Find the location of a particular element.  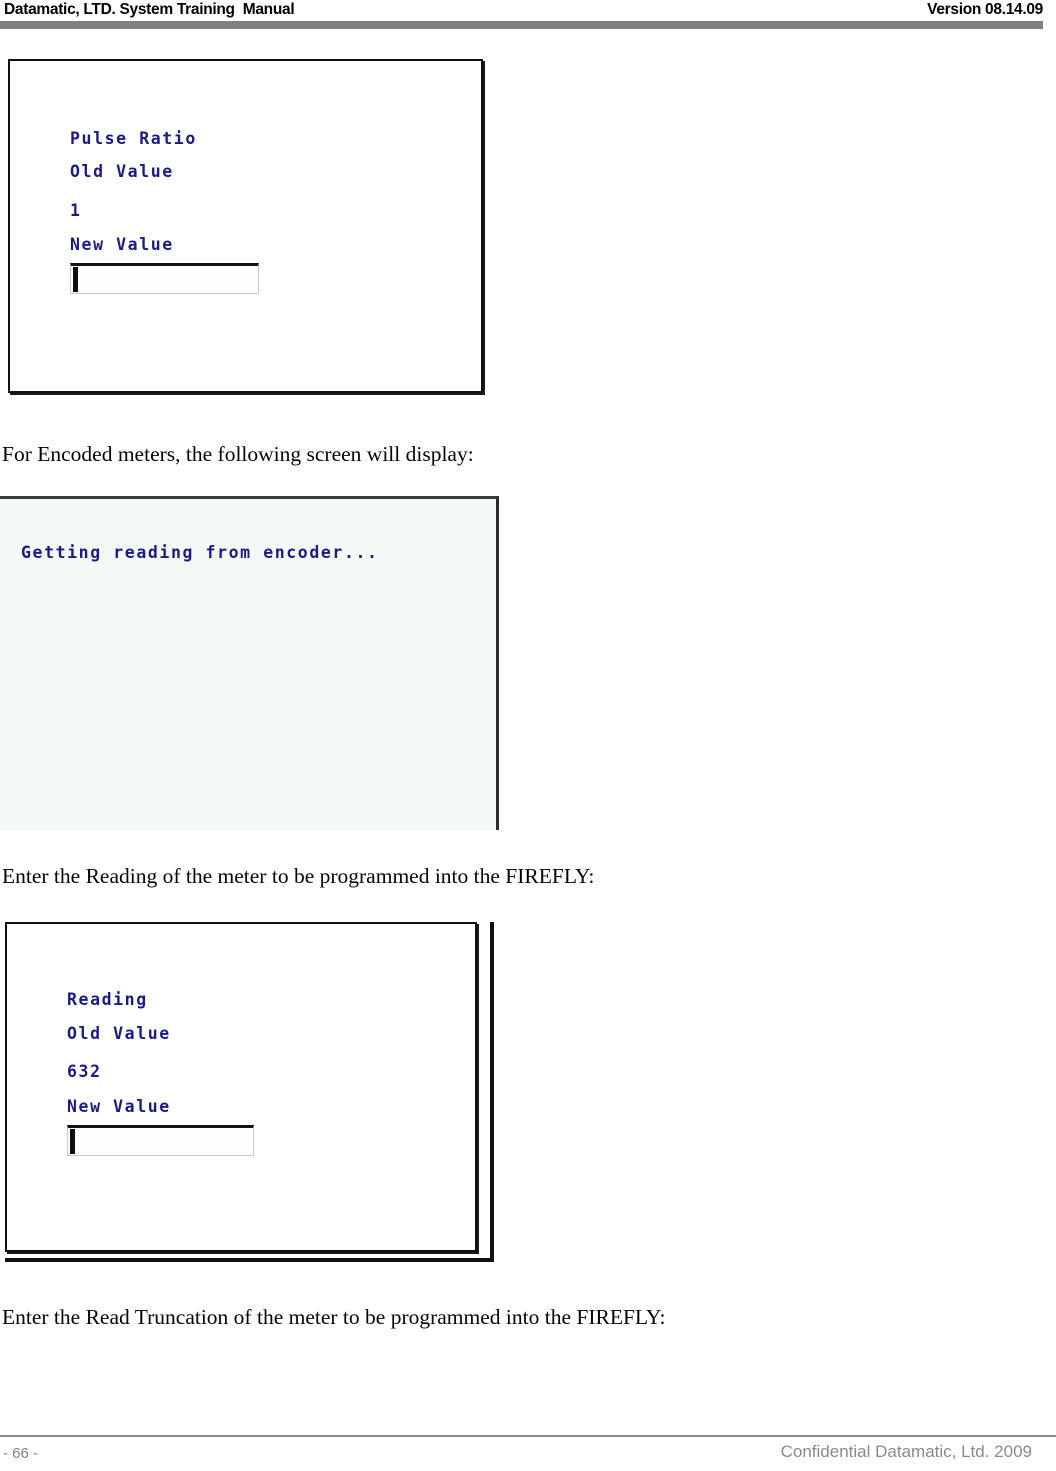

header-divider-bar is located at coordinates (521, 25).